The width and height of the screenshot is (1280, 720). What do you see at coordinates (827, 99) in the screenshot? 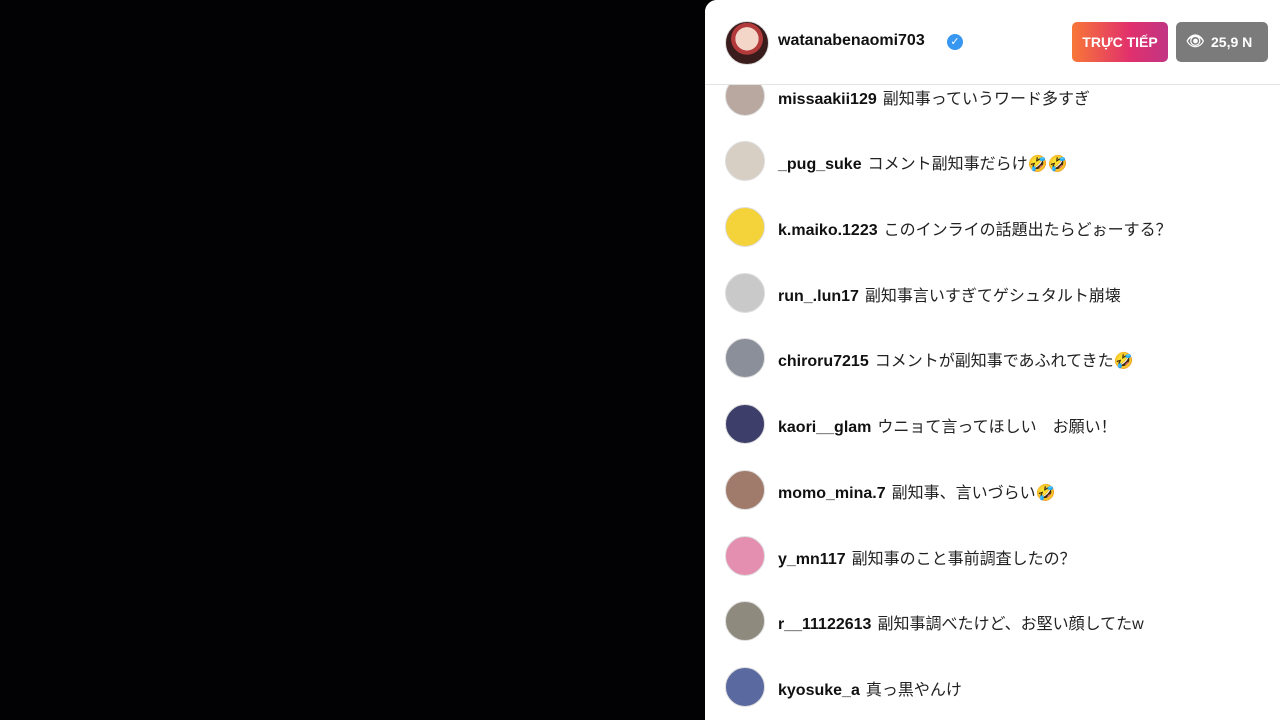
I see `comment-username: missaakii129` at bounding box center [827, 99].